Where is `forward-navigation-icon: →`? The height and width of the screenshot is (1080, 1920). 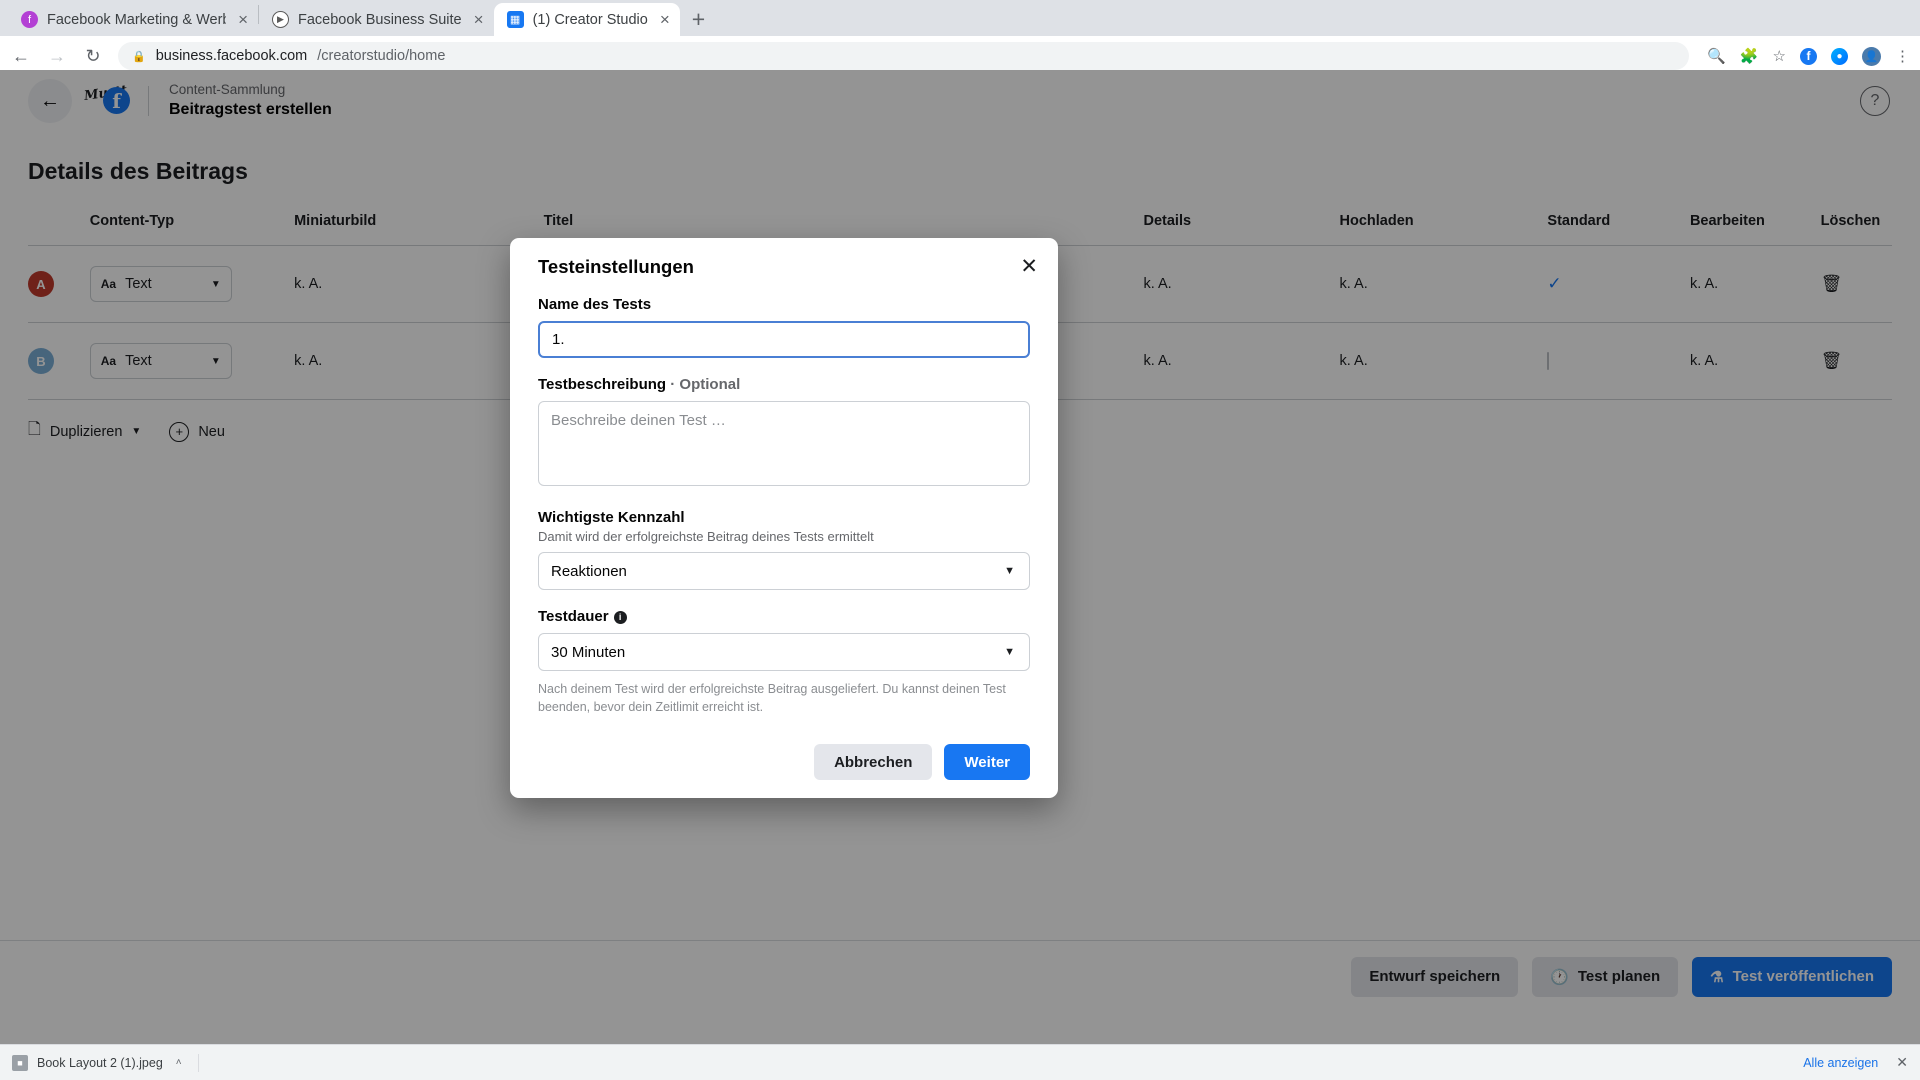 forward-navigation-icon: → is located at coordinates (57, 56).